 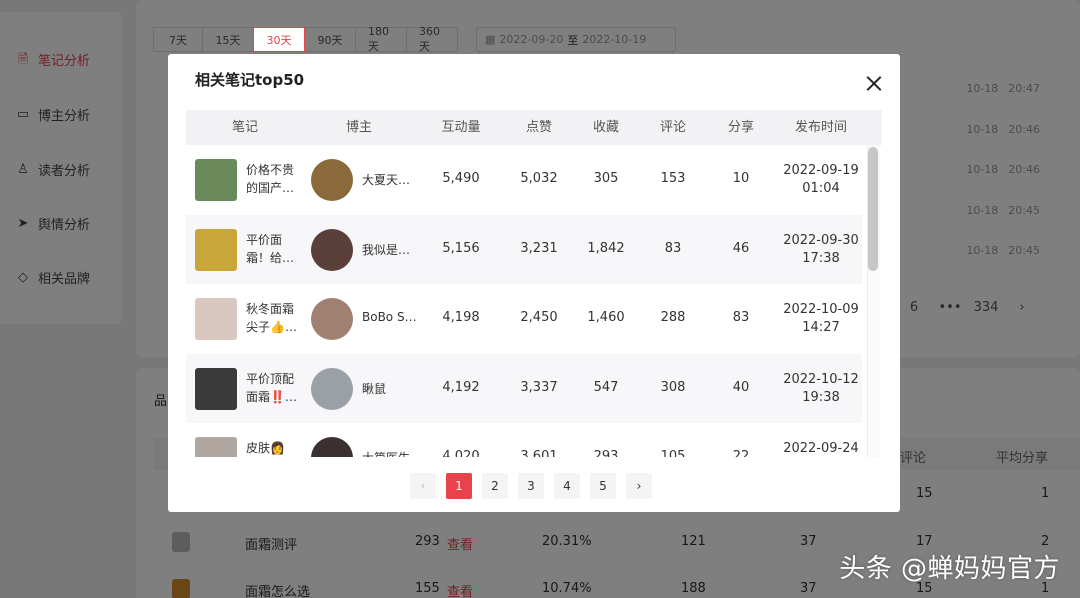 I want to click on page-1-button: 1, so click(x=459, y=486).